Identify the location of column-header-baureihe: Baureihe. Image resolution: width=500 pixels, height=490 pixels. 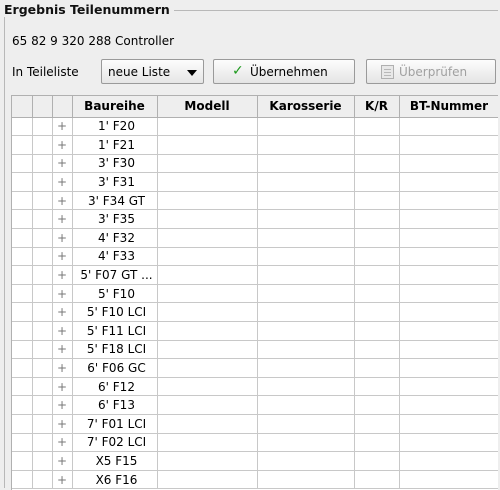
(115, 107).